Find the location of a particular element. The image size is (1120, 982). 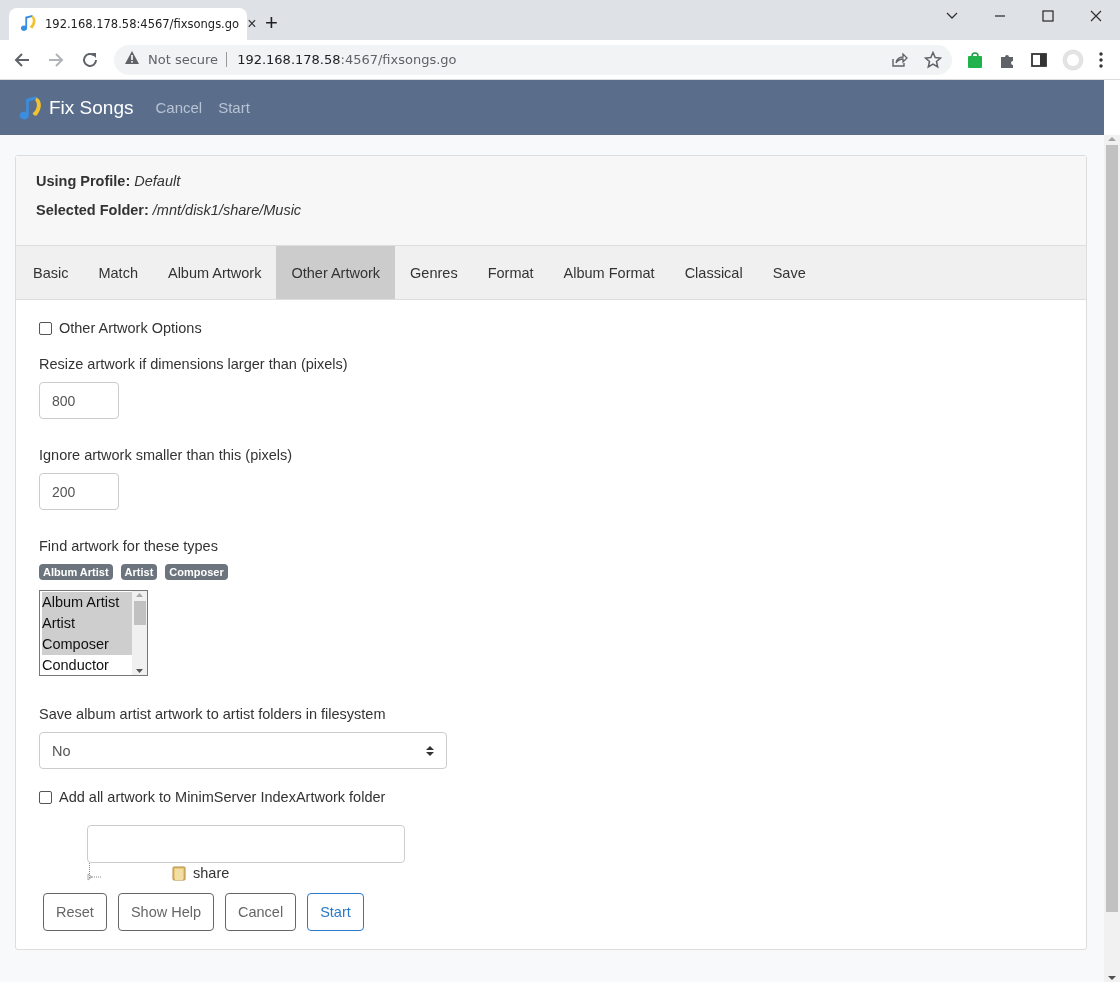

field-label: Resize artwork if dimensions larger than (pixels) is located at coordinates (194, 364).